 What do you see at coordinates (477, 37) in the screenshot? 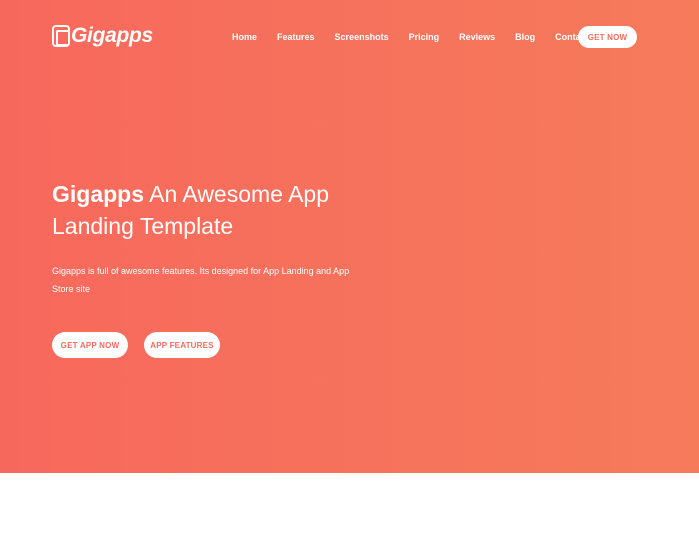
I see `nav-link-reviews: Reviews` at bounding box center [477, 37].